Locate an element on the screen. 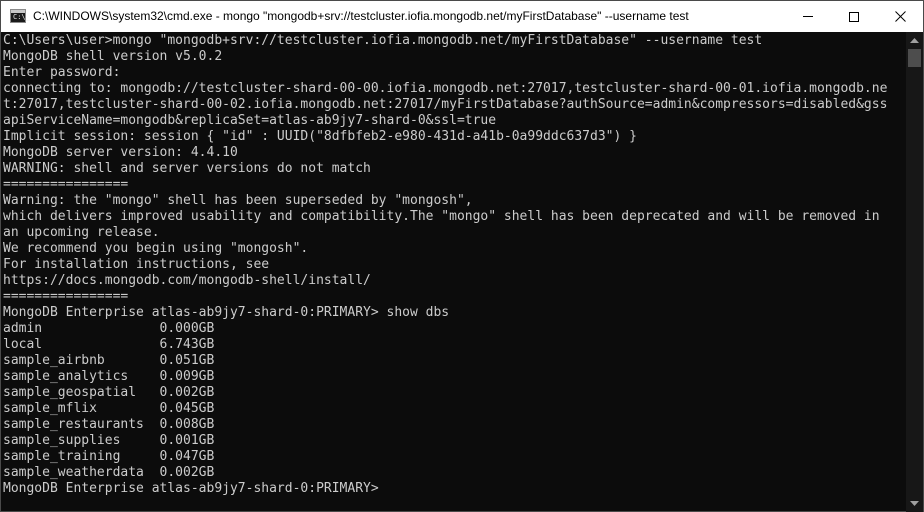 The width and height of the screenshot is (924, 512). console-line: MongoDB server version: 4.4.10 is located at coordinates (120, 152).